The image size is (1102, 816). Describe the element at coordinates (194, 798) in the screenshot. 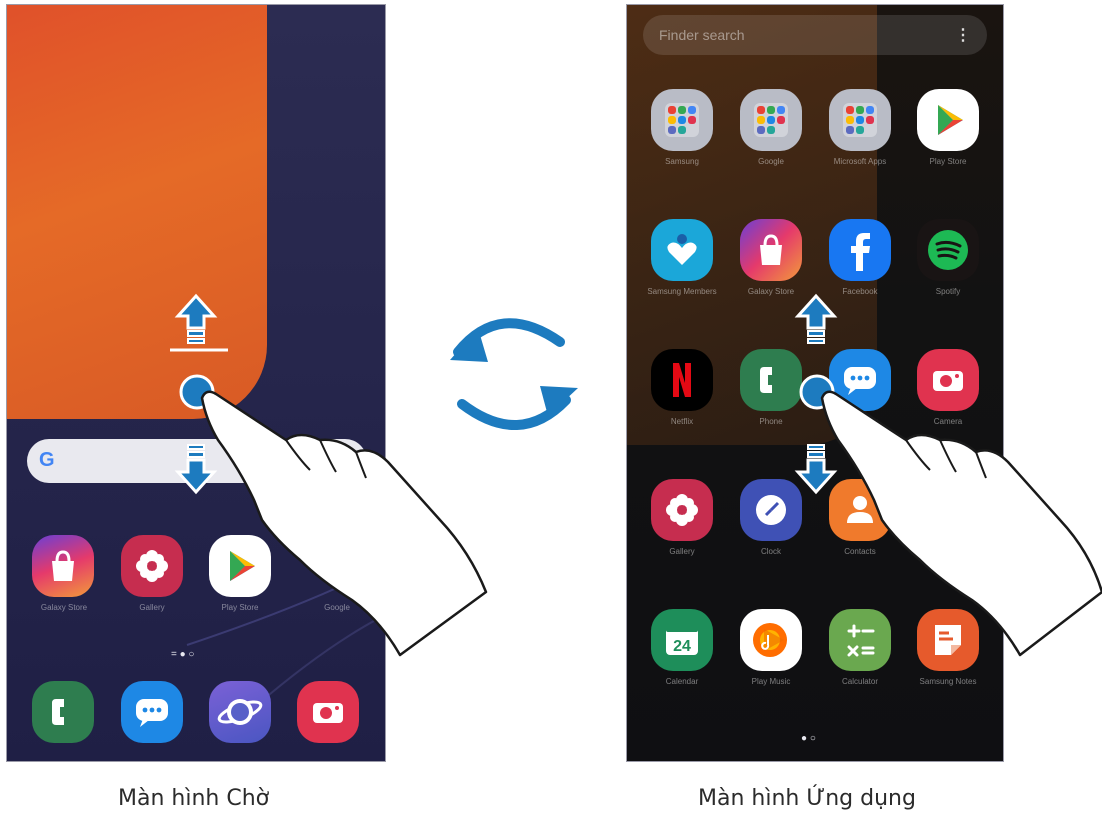

I see `caption-home-screen: Màn hình Chờ` at that location.